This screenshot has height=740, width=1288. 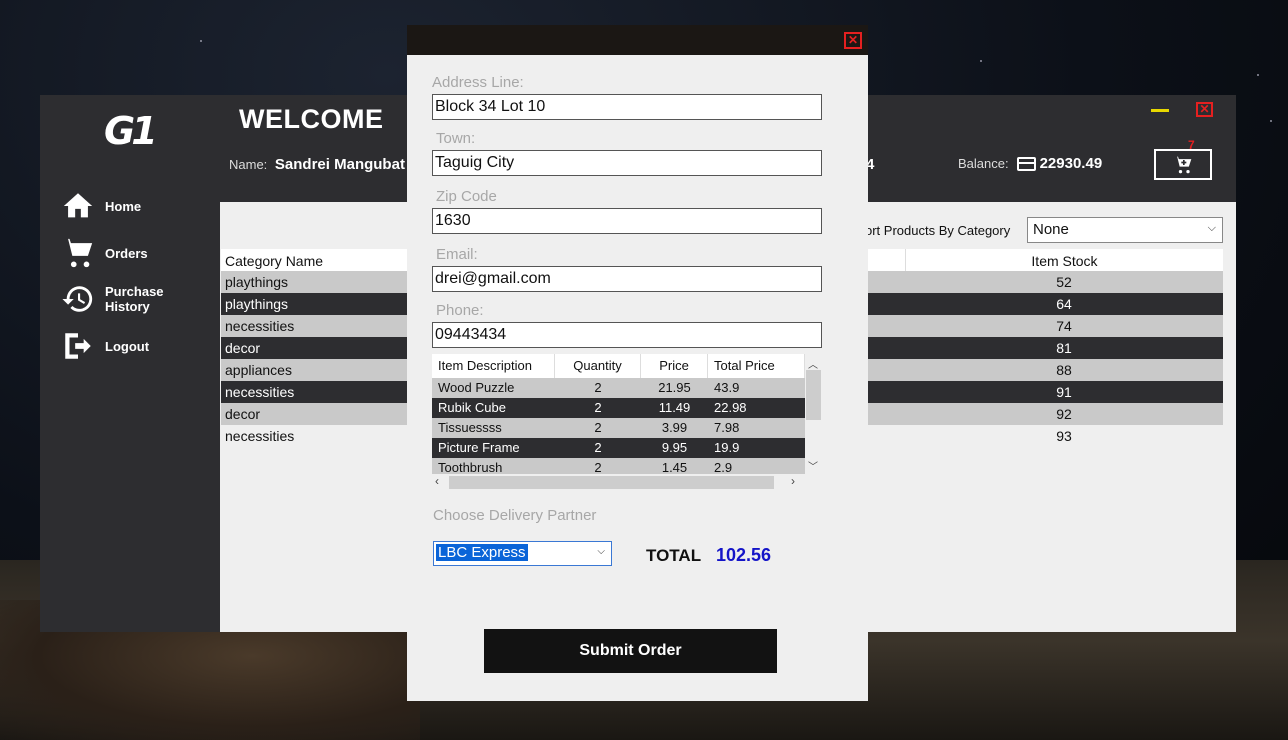 I want to click on user-name-row: Name: Sandrei Mangubat, so click(x=317, y=164).